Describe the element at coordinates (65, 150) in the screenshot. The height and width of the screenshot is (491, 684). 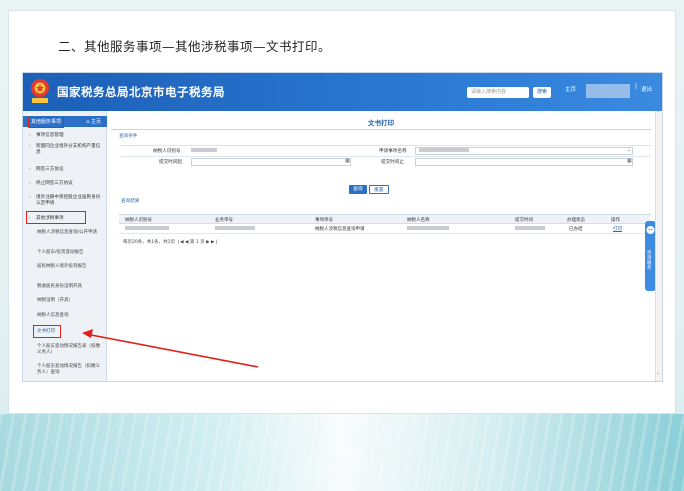
I see `sidebar-item-overseas-branch: 跨国同企业境外分支机构产量信息` at that location.